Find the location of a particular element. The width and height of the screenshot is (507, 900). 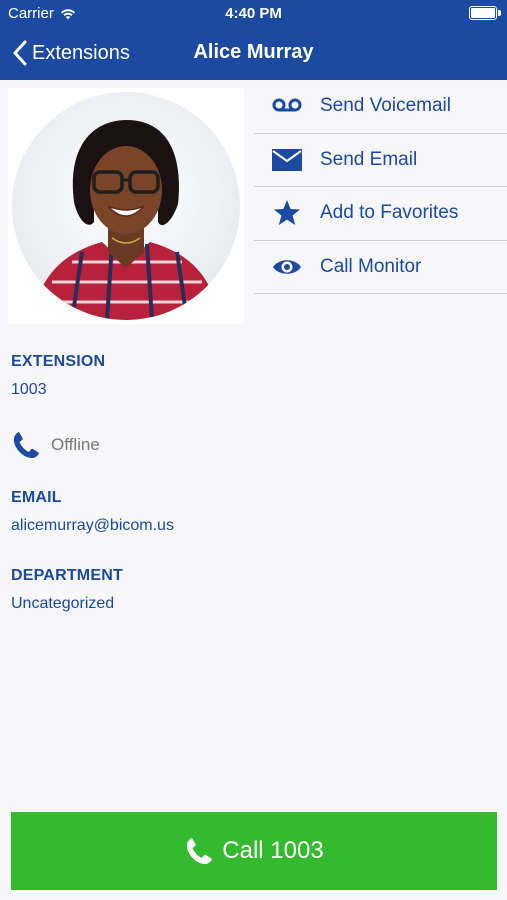

extension-heading: EXTENSION is located at coordinates (58, 361).